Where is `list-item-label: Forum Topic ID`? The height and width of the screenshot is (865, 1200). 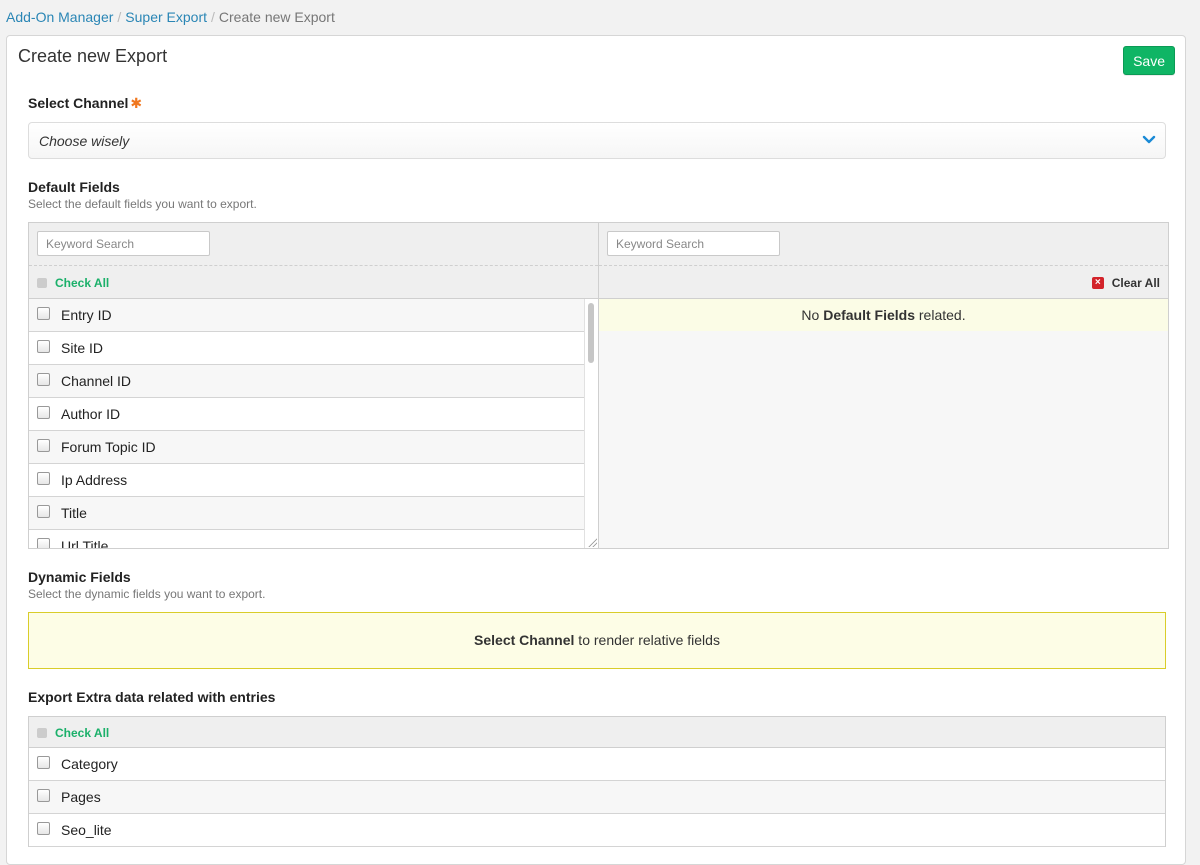 list-item-label: Forum Topic ID is located at coordinates (108, 447).